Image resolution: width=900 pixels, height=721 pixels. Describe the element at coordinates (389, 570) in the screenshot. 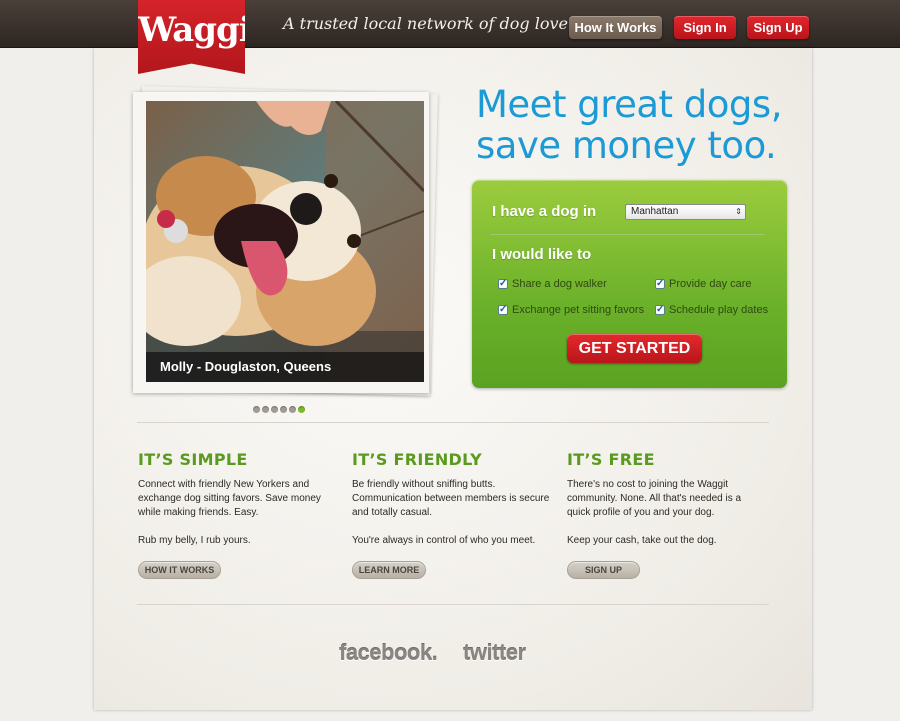

I see `learn-more-button: LEARN MORE` at that location.